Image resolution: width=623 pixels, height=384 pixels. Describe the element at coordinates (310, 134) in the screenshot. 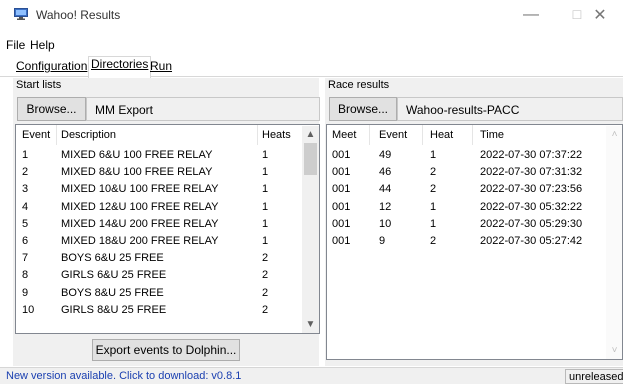

I see `chevron-up-icon: ▲` at that location.